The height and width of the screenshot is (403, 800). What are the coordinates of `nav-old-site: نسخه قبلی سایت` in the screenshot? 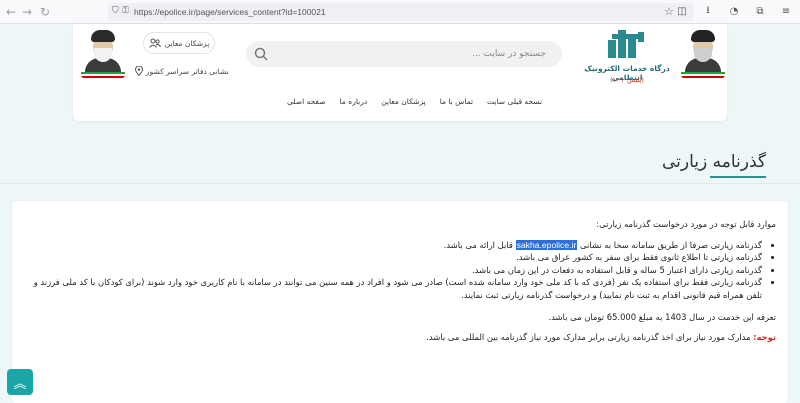 It's located at (514, 101).